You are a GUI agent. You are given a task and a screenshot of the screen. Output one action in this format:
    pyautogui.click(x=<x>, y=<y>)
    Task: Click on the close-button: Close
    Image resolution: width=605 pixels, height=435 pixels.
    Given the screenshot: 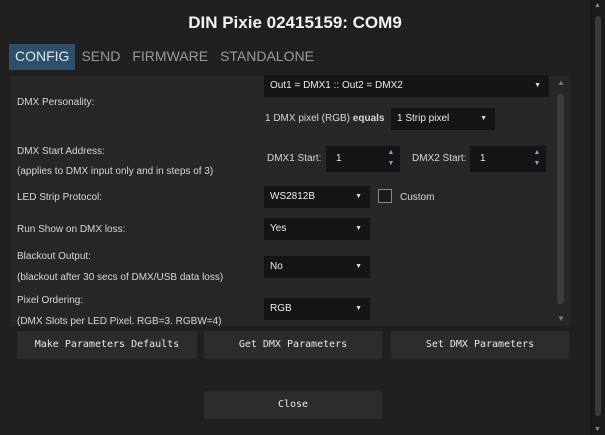 What is the action you would take?
    pyautogui.click(x=293, y=405)
    